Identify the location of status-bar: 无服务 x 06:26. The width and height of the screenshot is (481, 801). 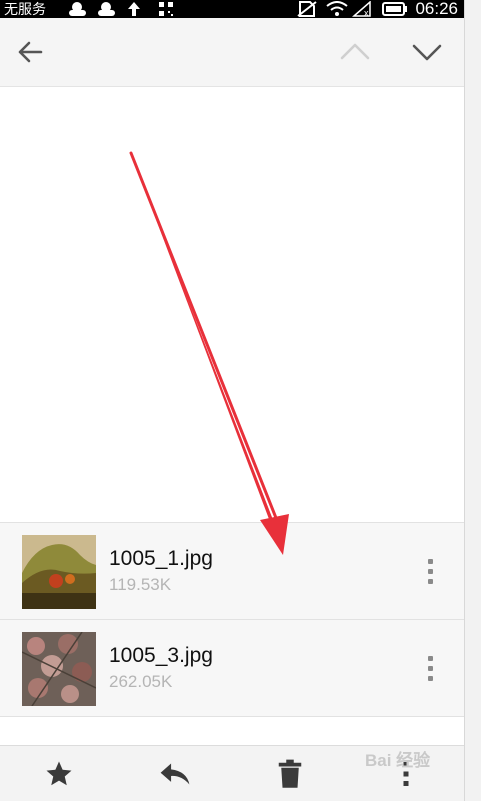
(232, 9).